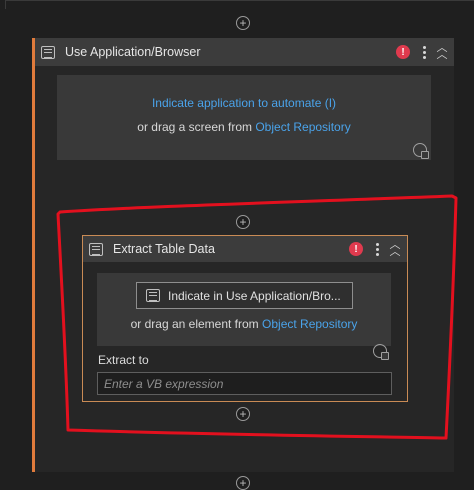 This screenshot has width=474, height=490. Describe the element at coordinates (196, 324) in the screenshot. I see `drag-element-text: or drag an element from` at that location.